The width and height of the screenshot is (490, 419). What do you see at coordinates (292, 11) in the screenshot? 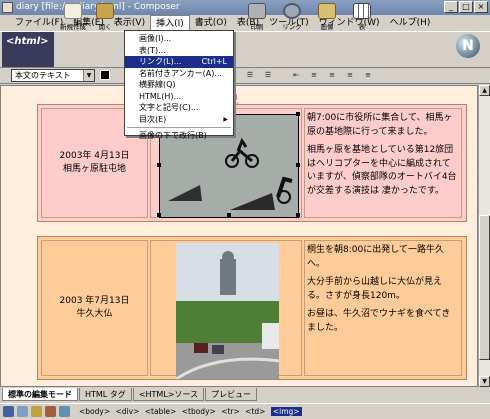
I see `link-icon` at bounding box center [292, 11].